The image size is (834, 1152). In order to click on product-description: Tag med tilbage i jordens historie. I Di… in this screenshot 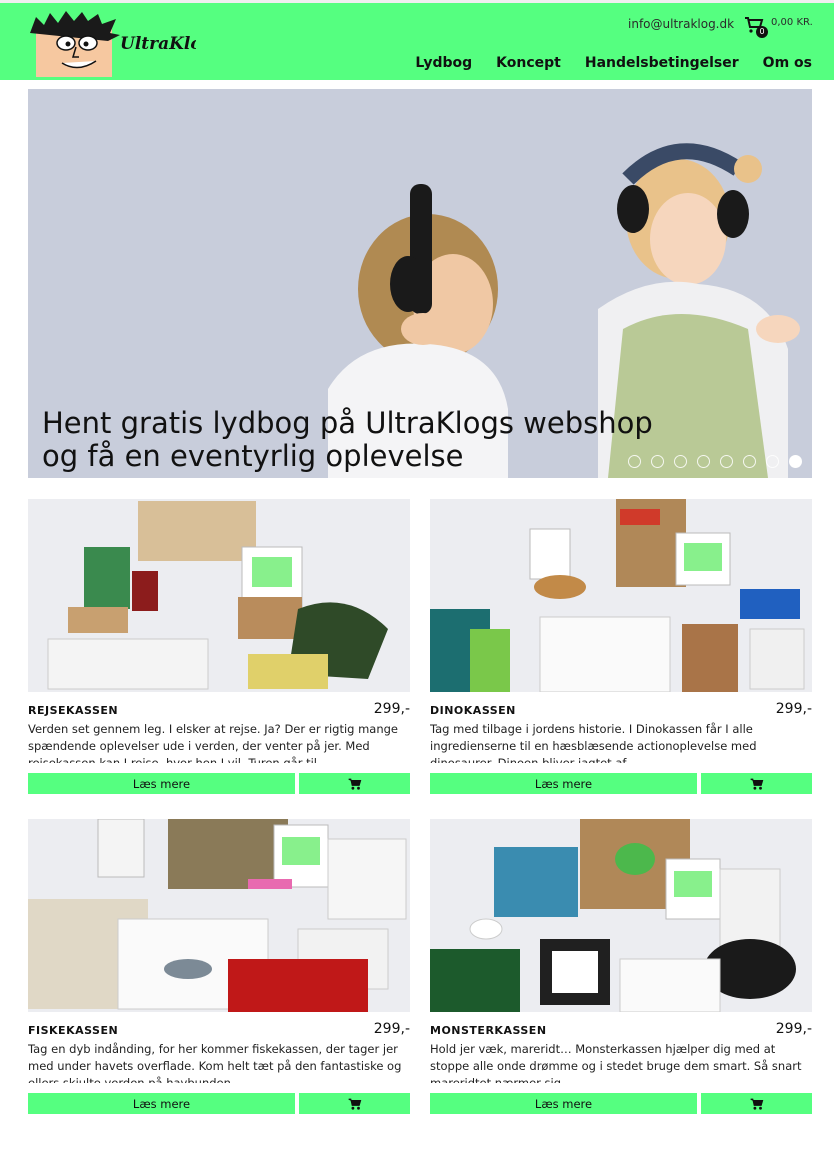, I will do `click(593, 742)`.